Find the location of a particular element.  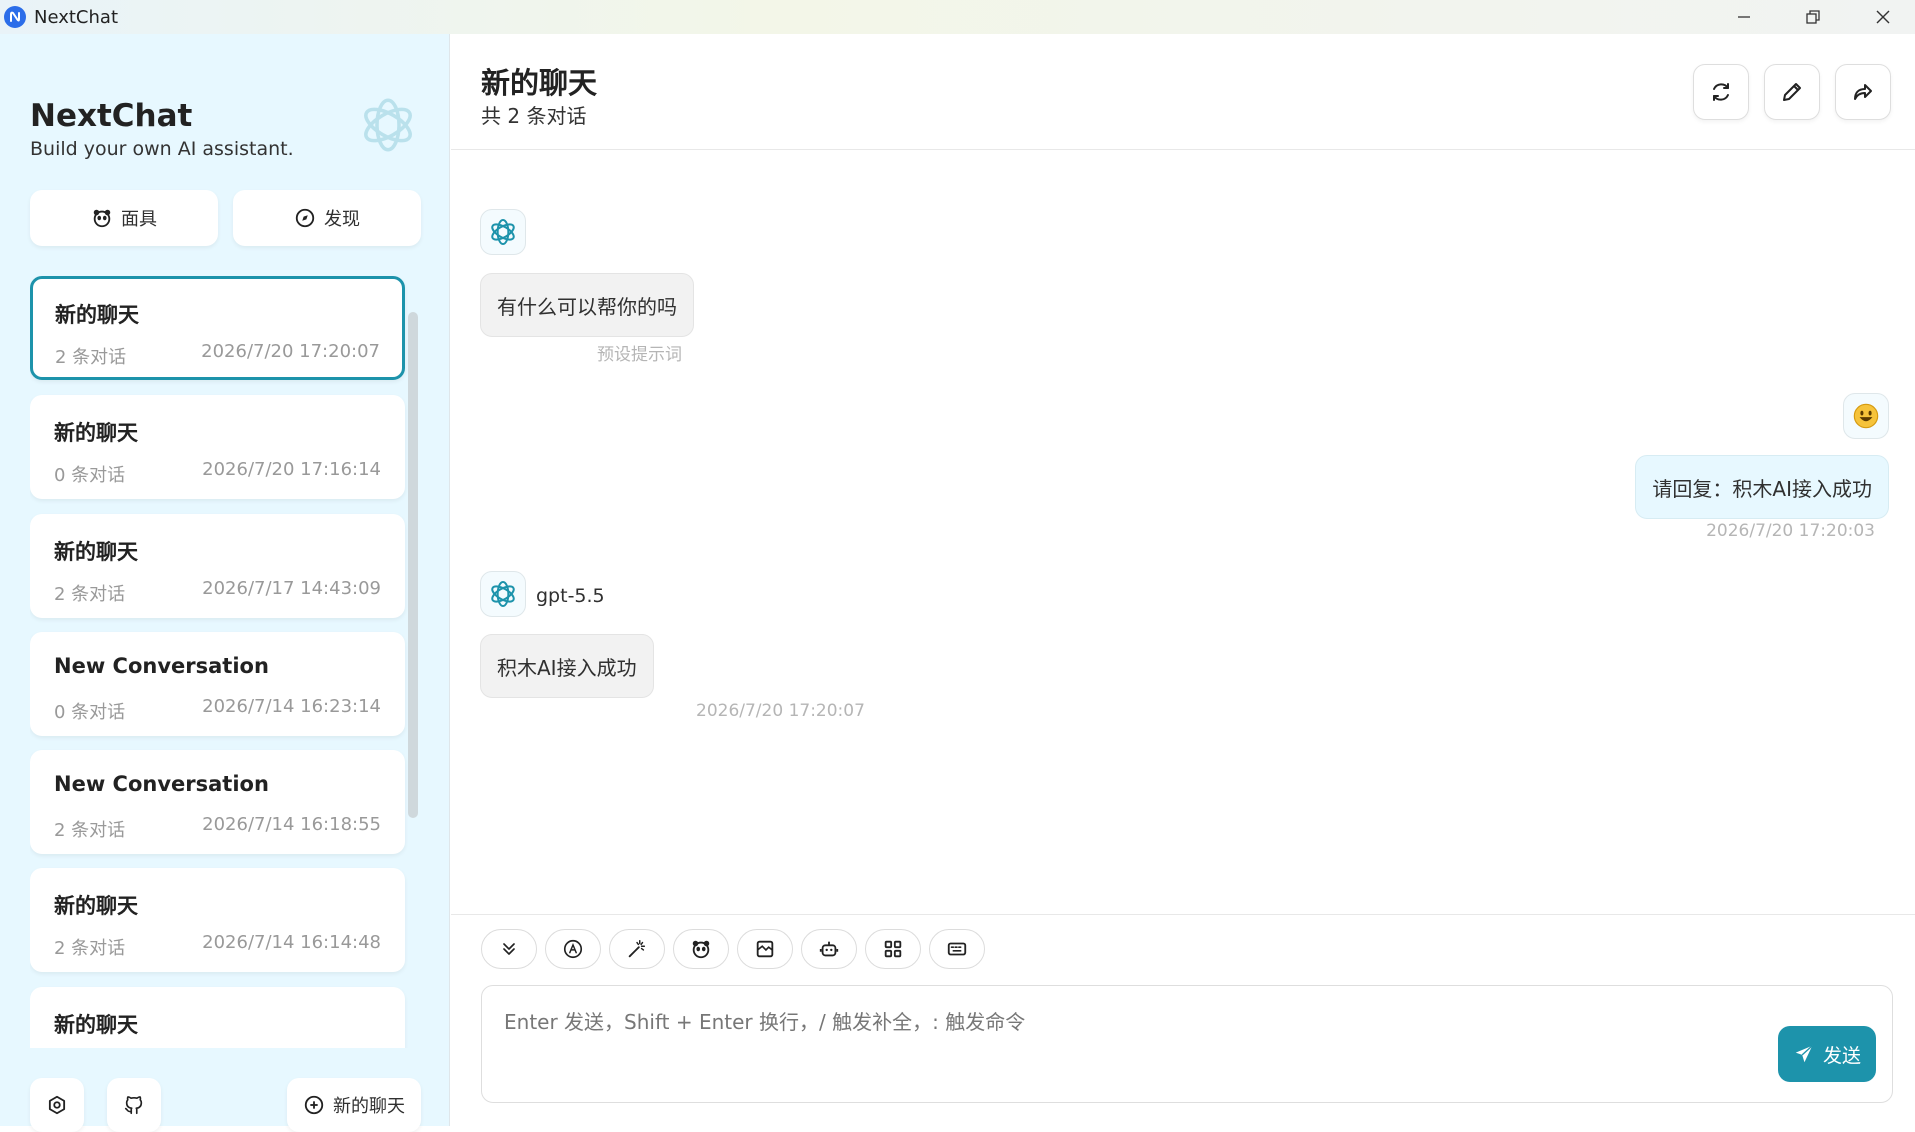

prompt-button is located at coordinates (637, 949).